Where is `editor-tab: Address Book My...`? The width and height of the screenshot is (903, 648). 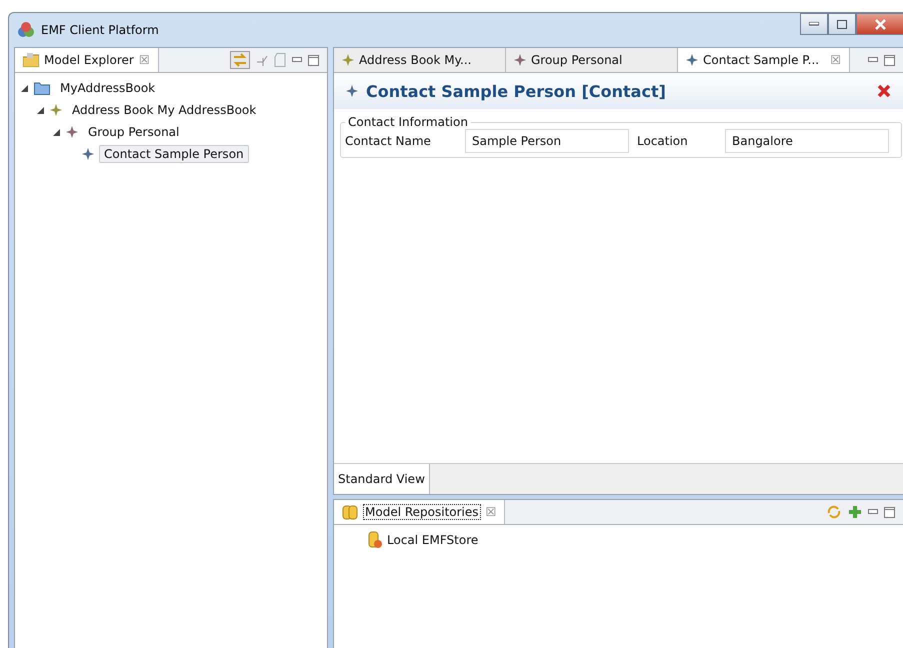
editor-tab: Address Book My... is located at coordinates (420, 60).